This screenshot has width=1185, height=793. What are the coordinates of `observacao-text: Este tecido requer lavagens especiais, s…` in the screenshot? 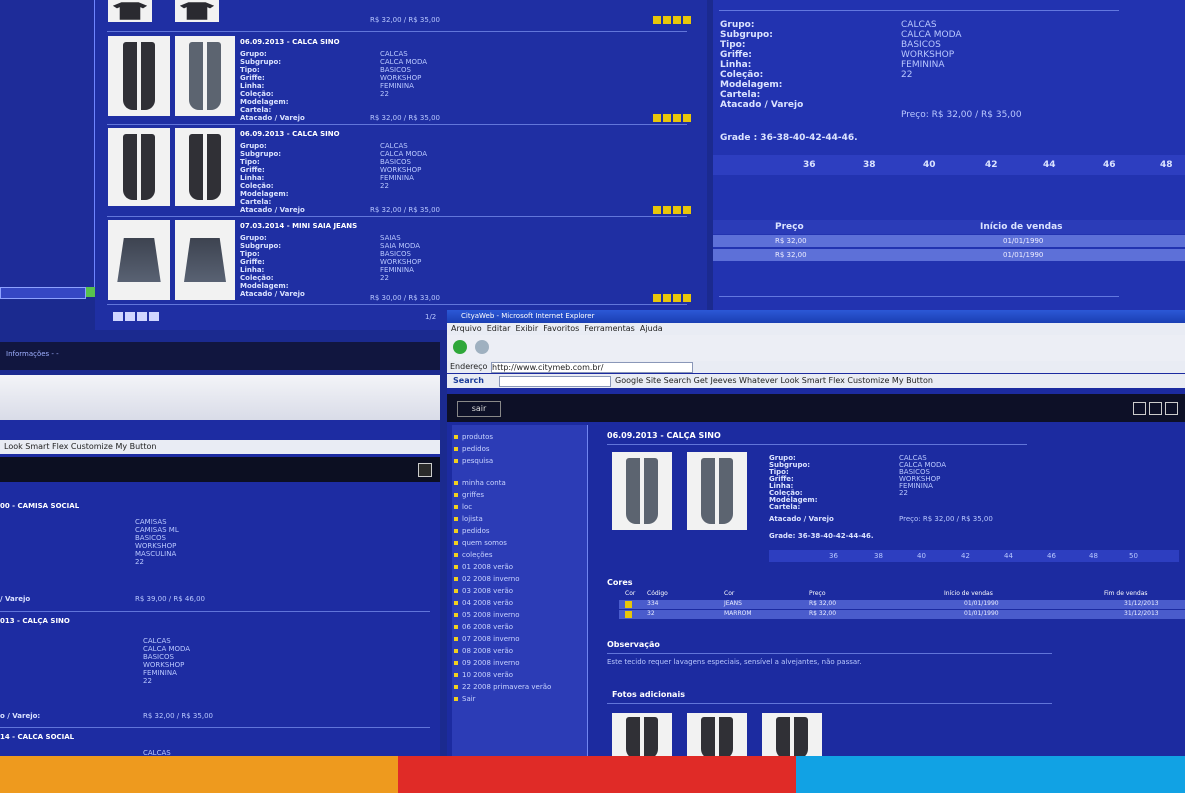 It's located at (734, 662).